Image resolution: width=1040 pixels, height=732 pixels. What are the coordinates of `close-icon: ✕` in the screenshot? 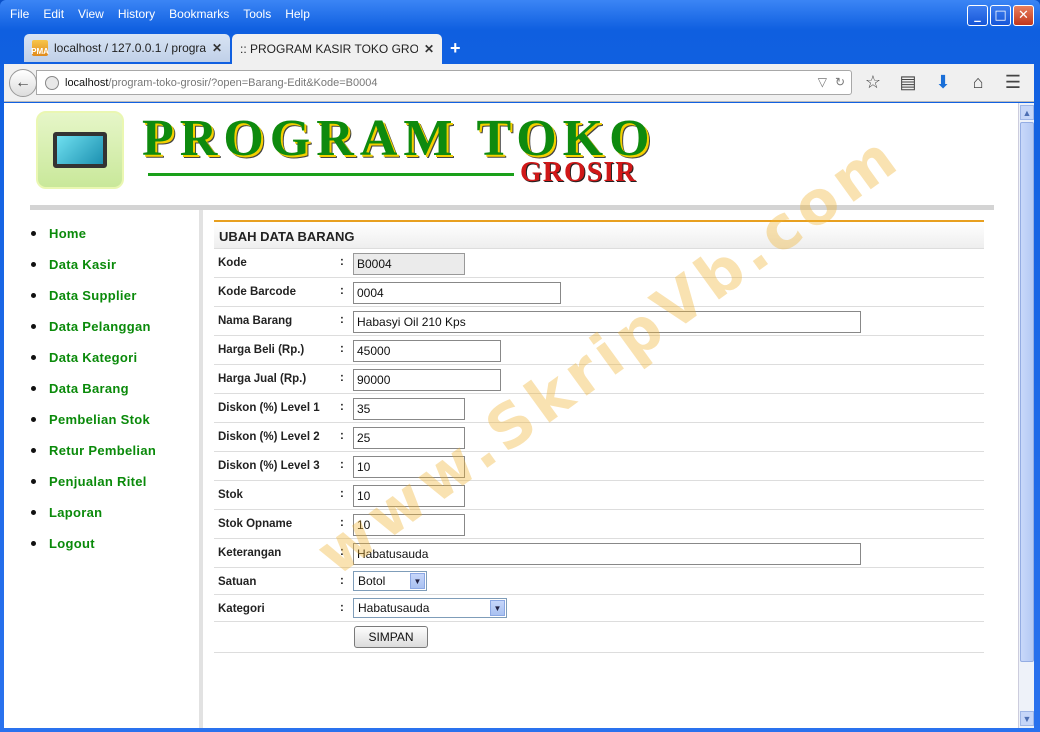 It's located at (1023, 15).